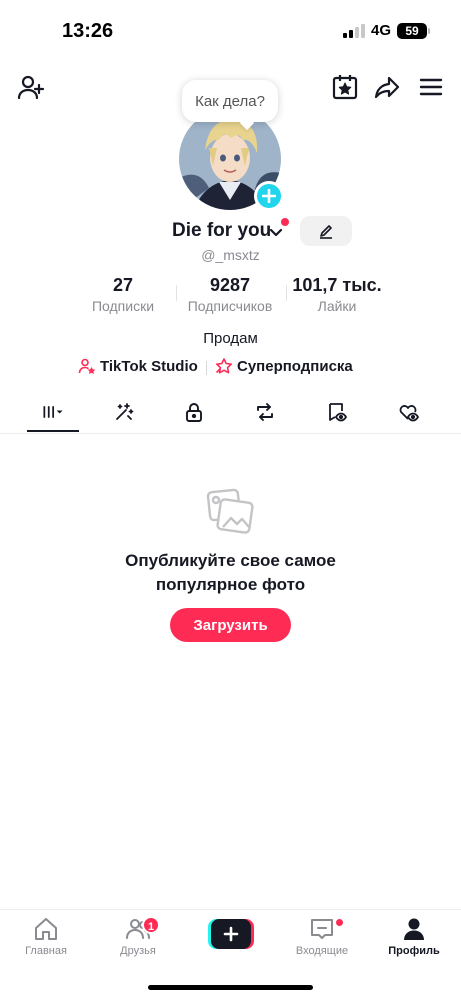 The height and width of the screenshot is (999, 461). I want to click on link-label: TikTok Studio, so click(149, 366).